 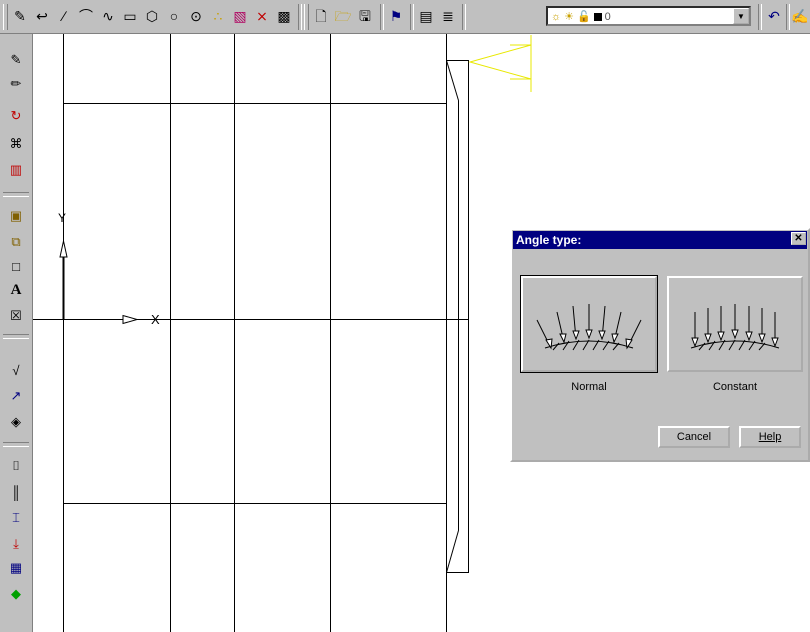 I want to click on layers-icon: ≣, so click(x=448, y=16).